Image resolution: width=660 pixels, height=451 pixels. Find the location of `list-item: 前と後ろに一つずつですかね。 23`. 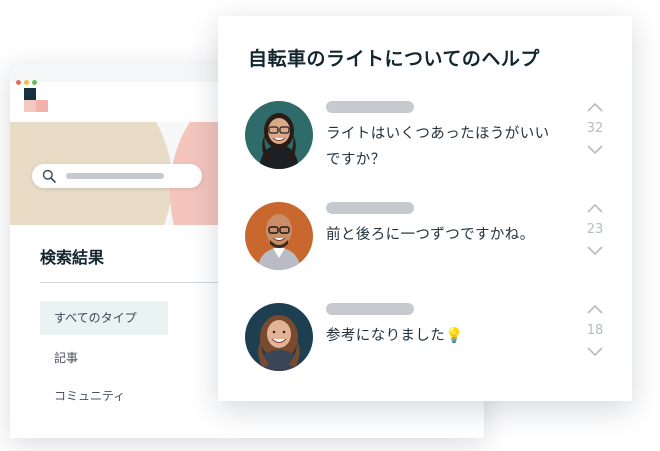

list-item: 前と後ろに一つずつですかね。 23 is located at coordinates (425, 247).